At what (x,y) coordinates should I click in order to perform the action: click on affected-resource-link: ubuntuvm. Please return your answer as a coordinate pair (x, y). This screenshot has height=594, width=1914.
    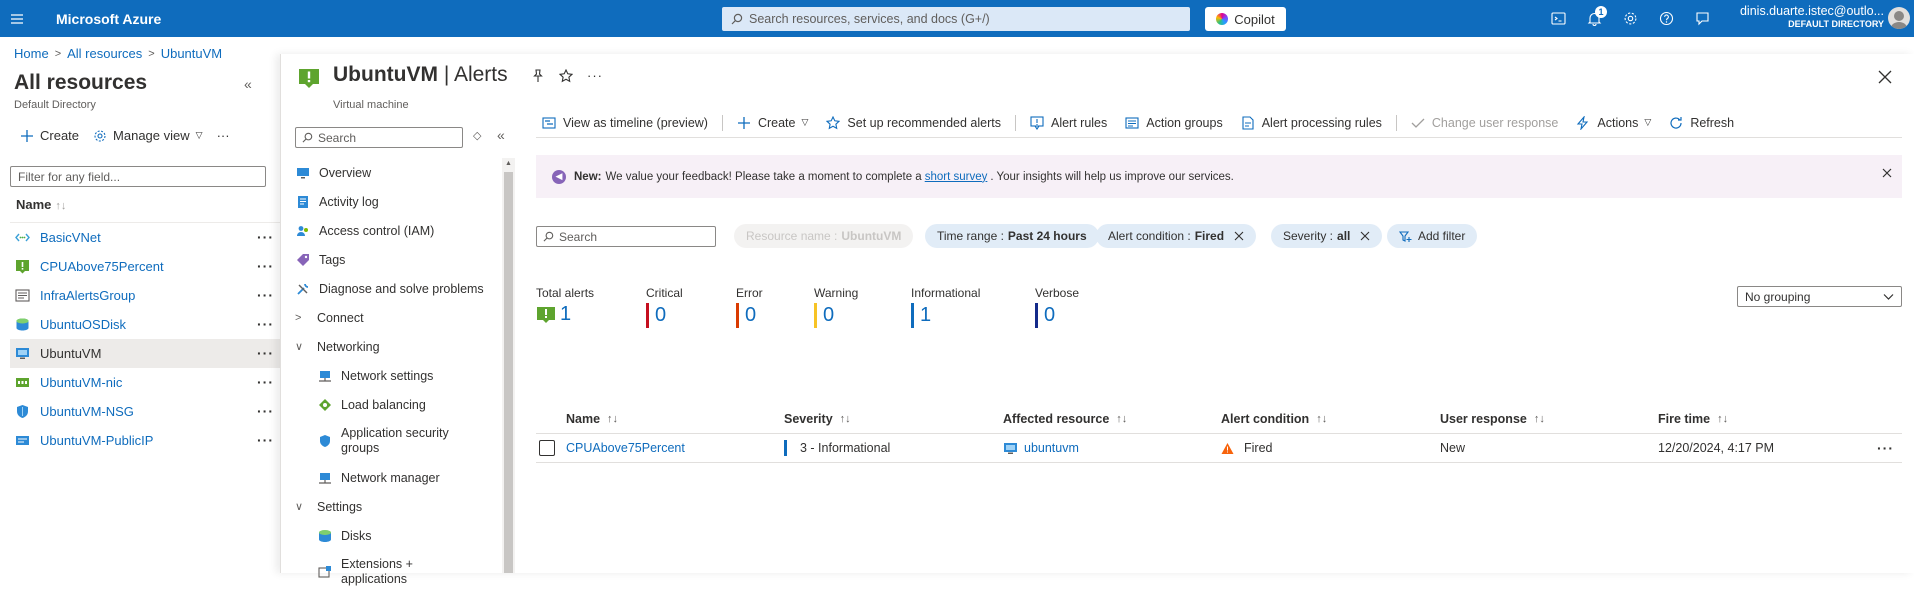
    Looking at the image, I should click on (1051, 448).